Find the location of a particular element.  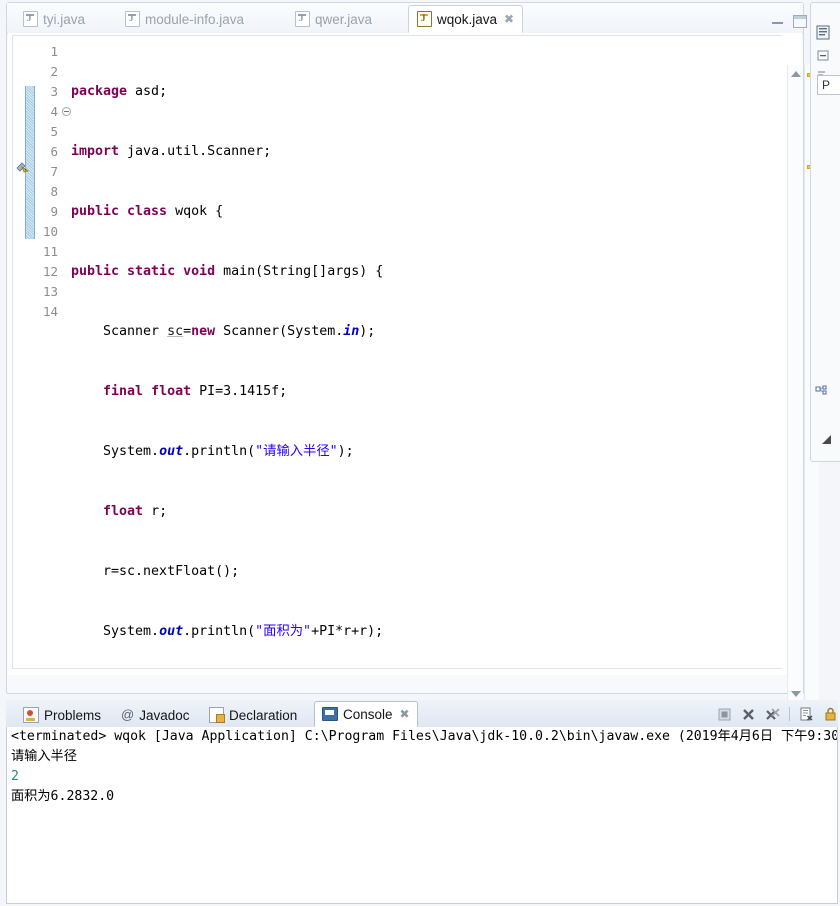

collapse-all-icon is located at coordinates (824, 56).